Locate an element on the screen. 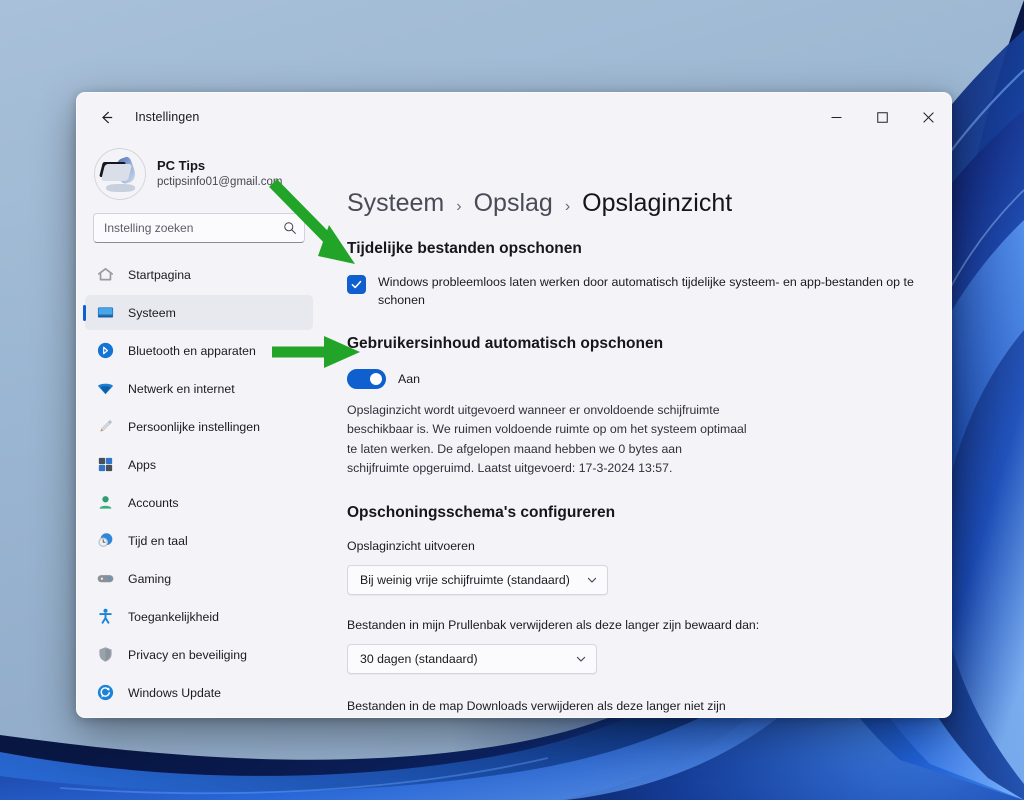 The height and width of the screenshot is (800, 1024). auto-clean-heading: Gebruikersinhoud automatisch opschonen is located at coordinates (505, 344).